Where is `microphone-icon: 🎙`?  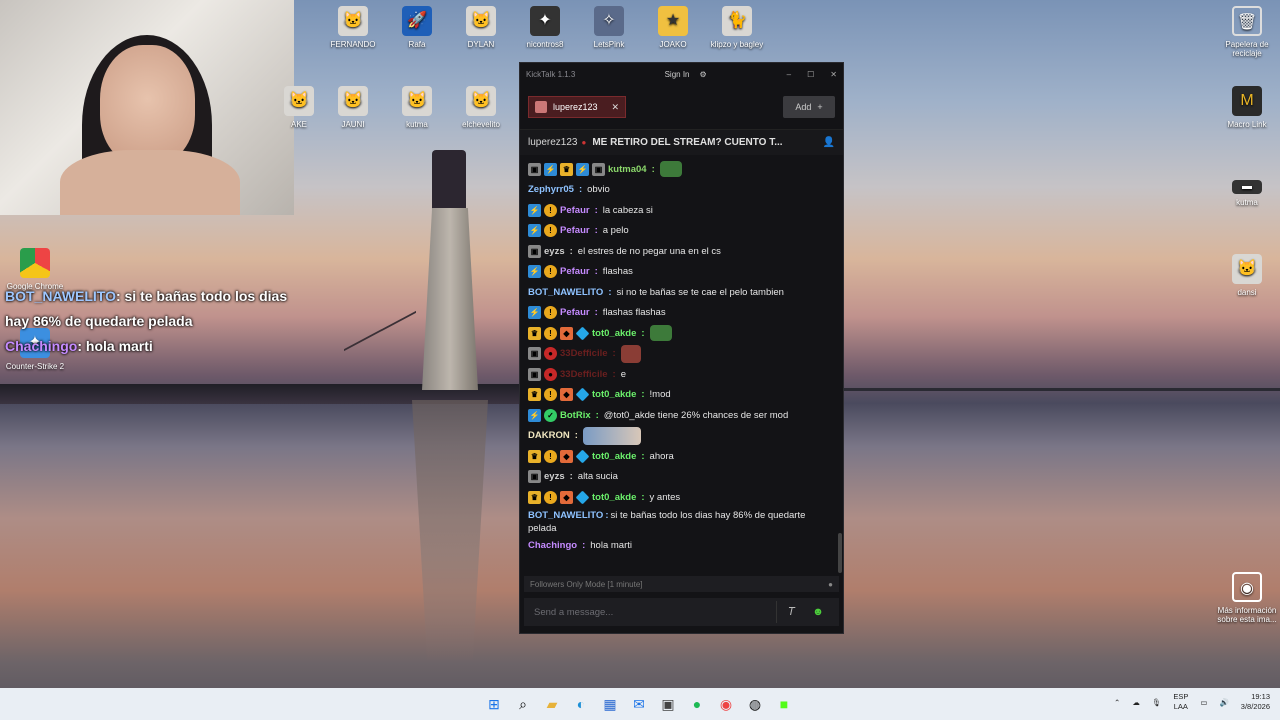
microphone-icon: 🎙 is located at coordinates (1157, 702).